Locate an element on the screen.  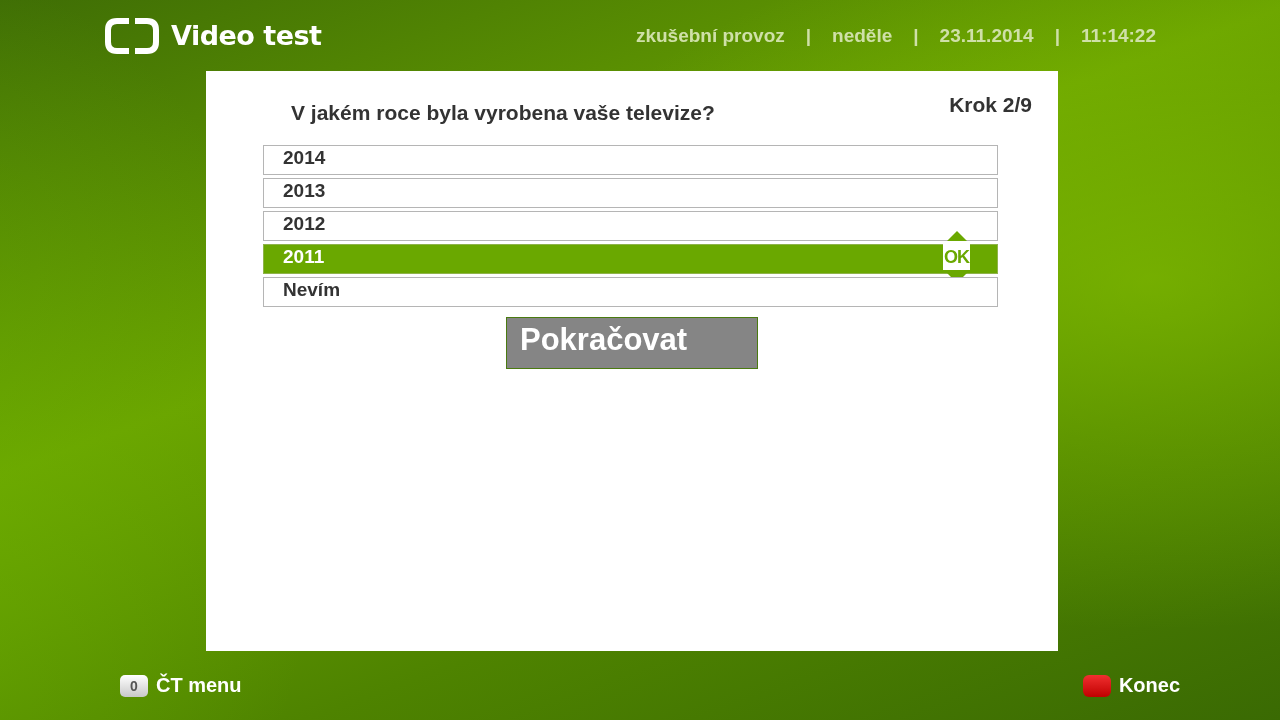
status-text: 11:14:22 is located at coordinates (1118, 35).